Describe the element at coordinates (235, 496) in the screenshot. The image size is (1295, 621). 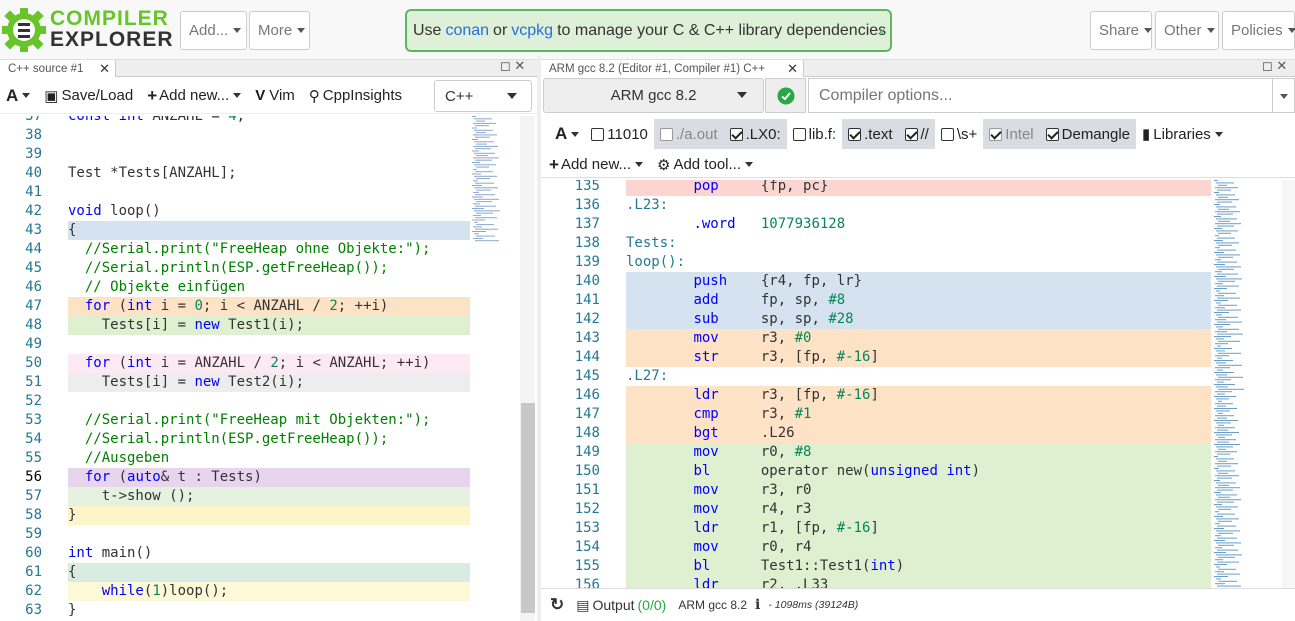
I see `editor-line: 57 t->show ();` at that location.